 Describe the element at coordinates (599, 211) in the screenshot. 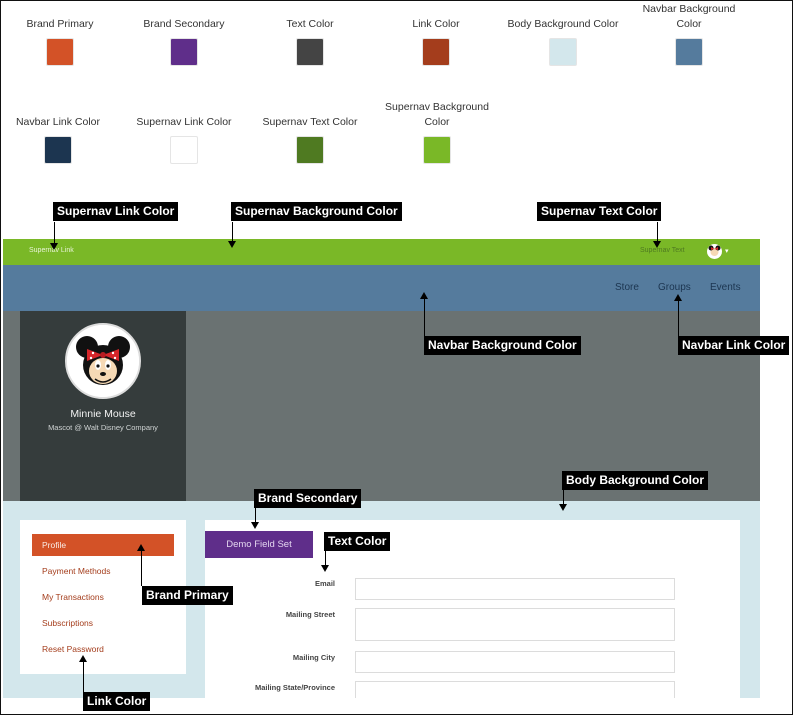

I see `callout-supernav-text-color: Supernav Text Color` at that location.